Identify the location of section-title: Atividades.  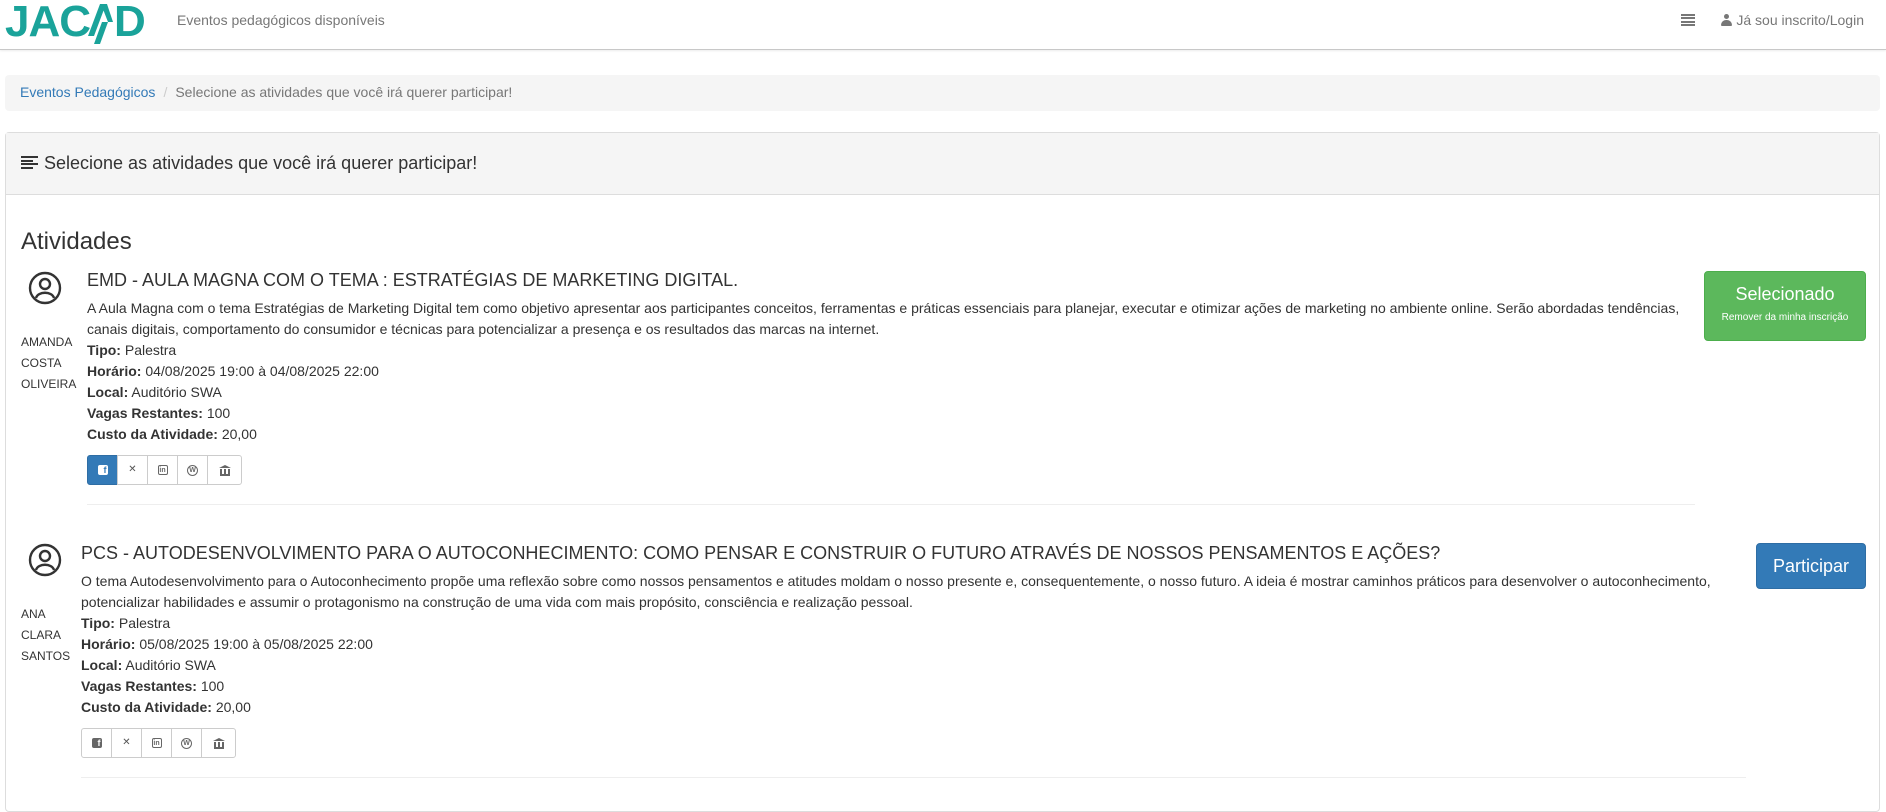
(76, 241).